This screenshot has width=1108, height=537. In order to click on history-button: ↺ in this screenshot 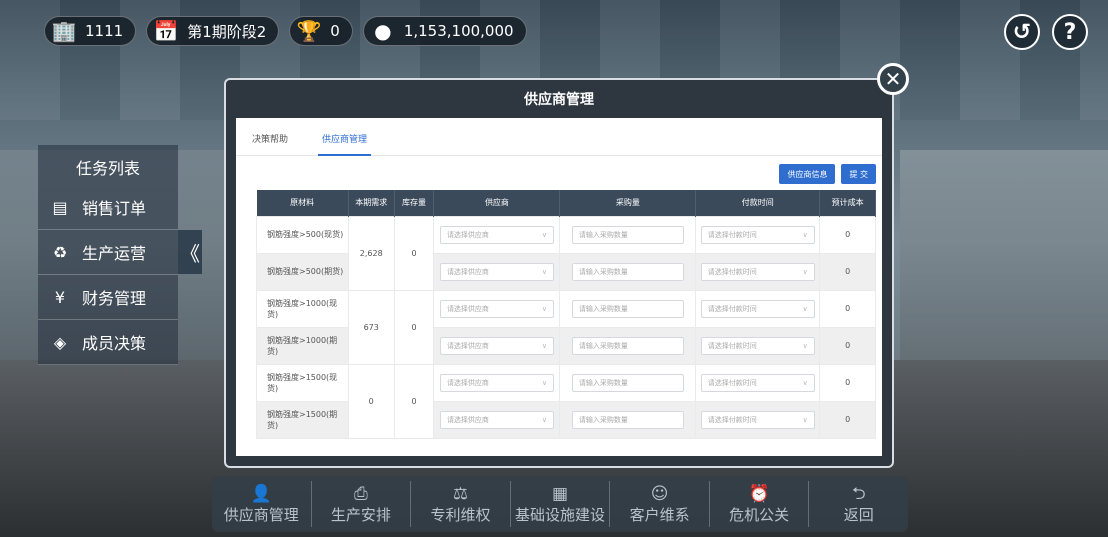, I will do `click(1022, 32)`.